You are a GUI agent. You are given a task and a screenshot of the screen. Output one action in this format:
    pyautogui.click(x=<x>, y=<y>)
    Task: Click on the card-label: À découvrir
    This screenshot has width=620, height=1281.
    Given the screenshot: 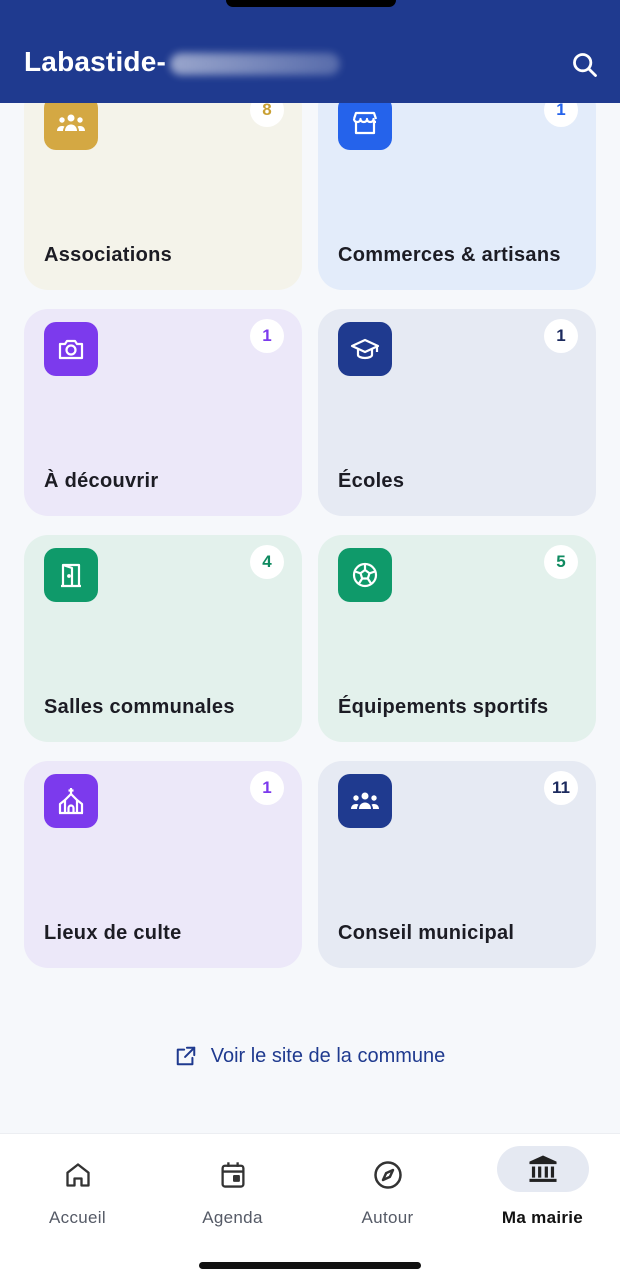 What is the action you would take?
    pyautogui.click(x=101, y=481)
    